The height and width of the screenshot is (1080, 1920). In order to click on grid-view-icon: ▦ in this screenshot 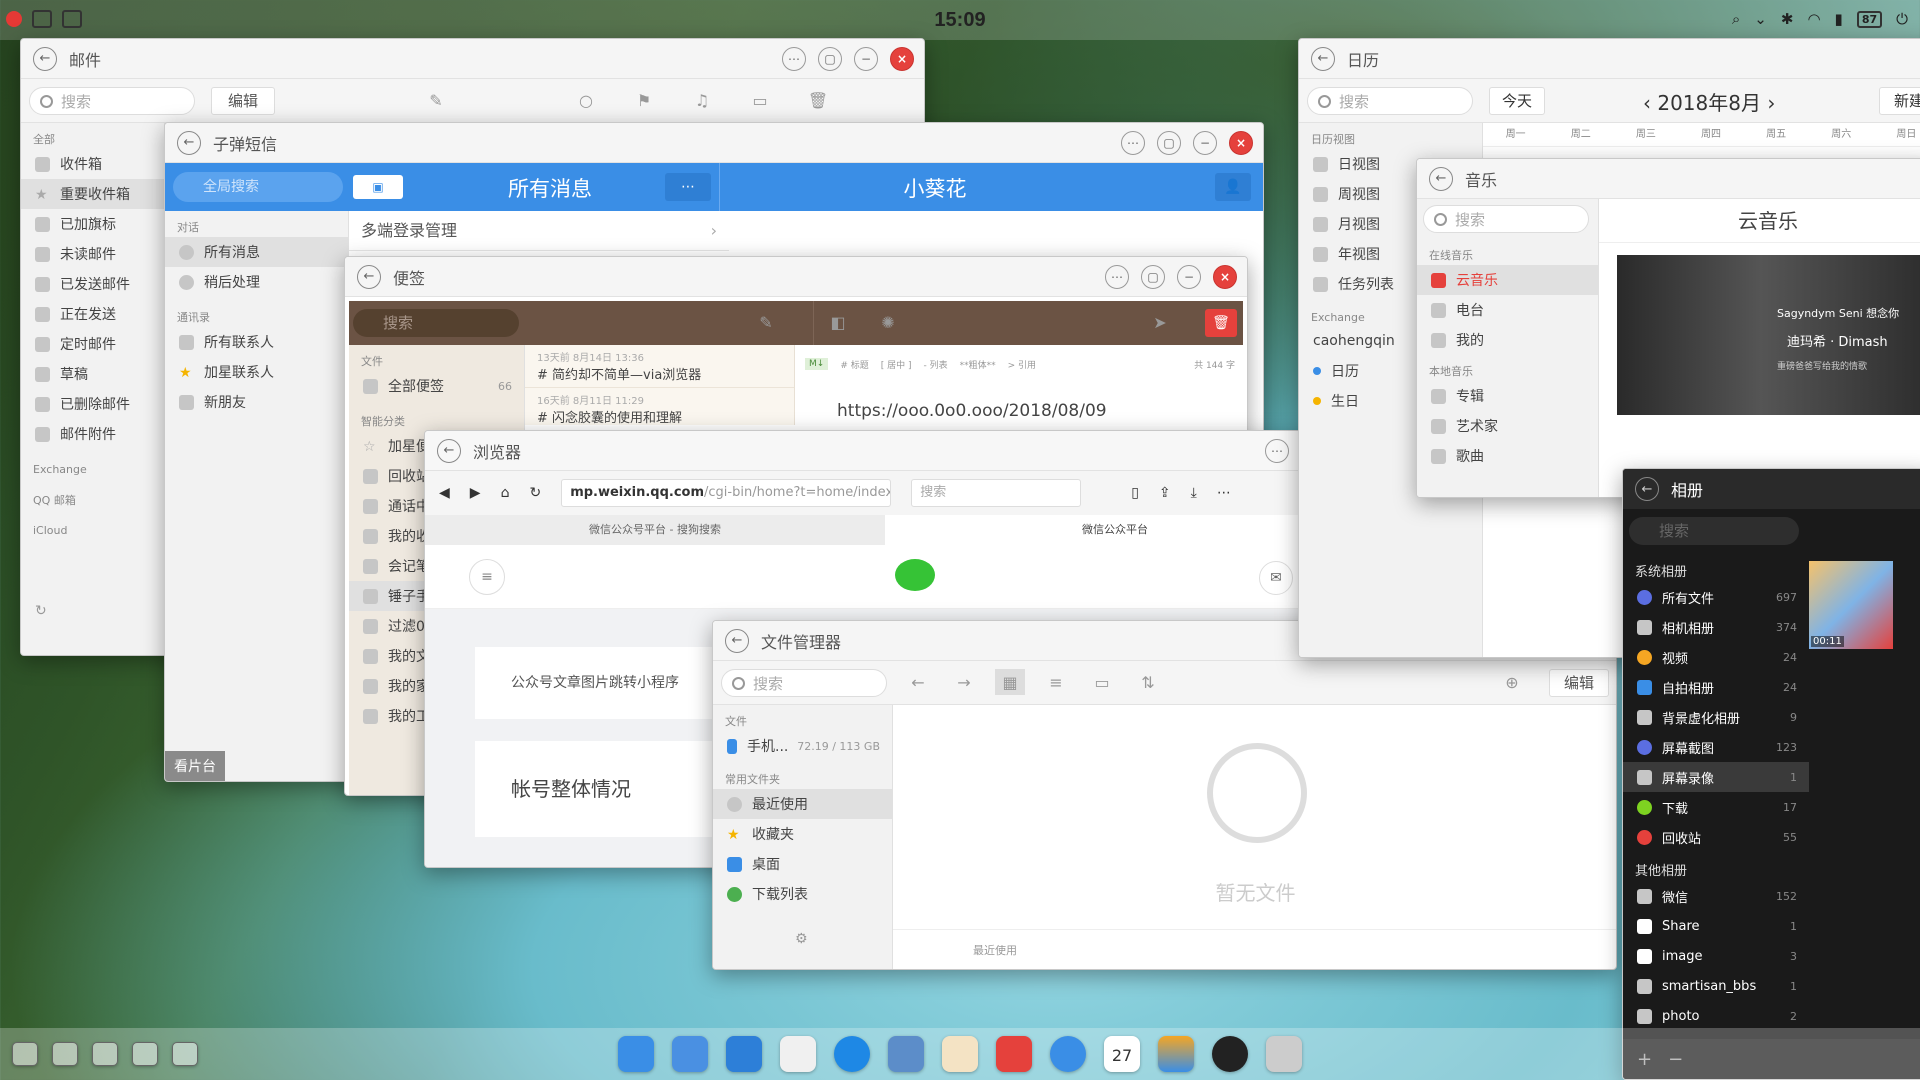, I will do `click(1010, 682)`.